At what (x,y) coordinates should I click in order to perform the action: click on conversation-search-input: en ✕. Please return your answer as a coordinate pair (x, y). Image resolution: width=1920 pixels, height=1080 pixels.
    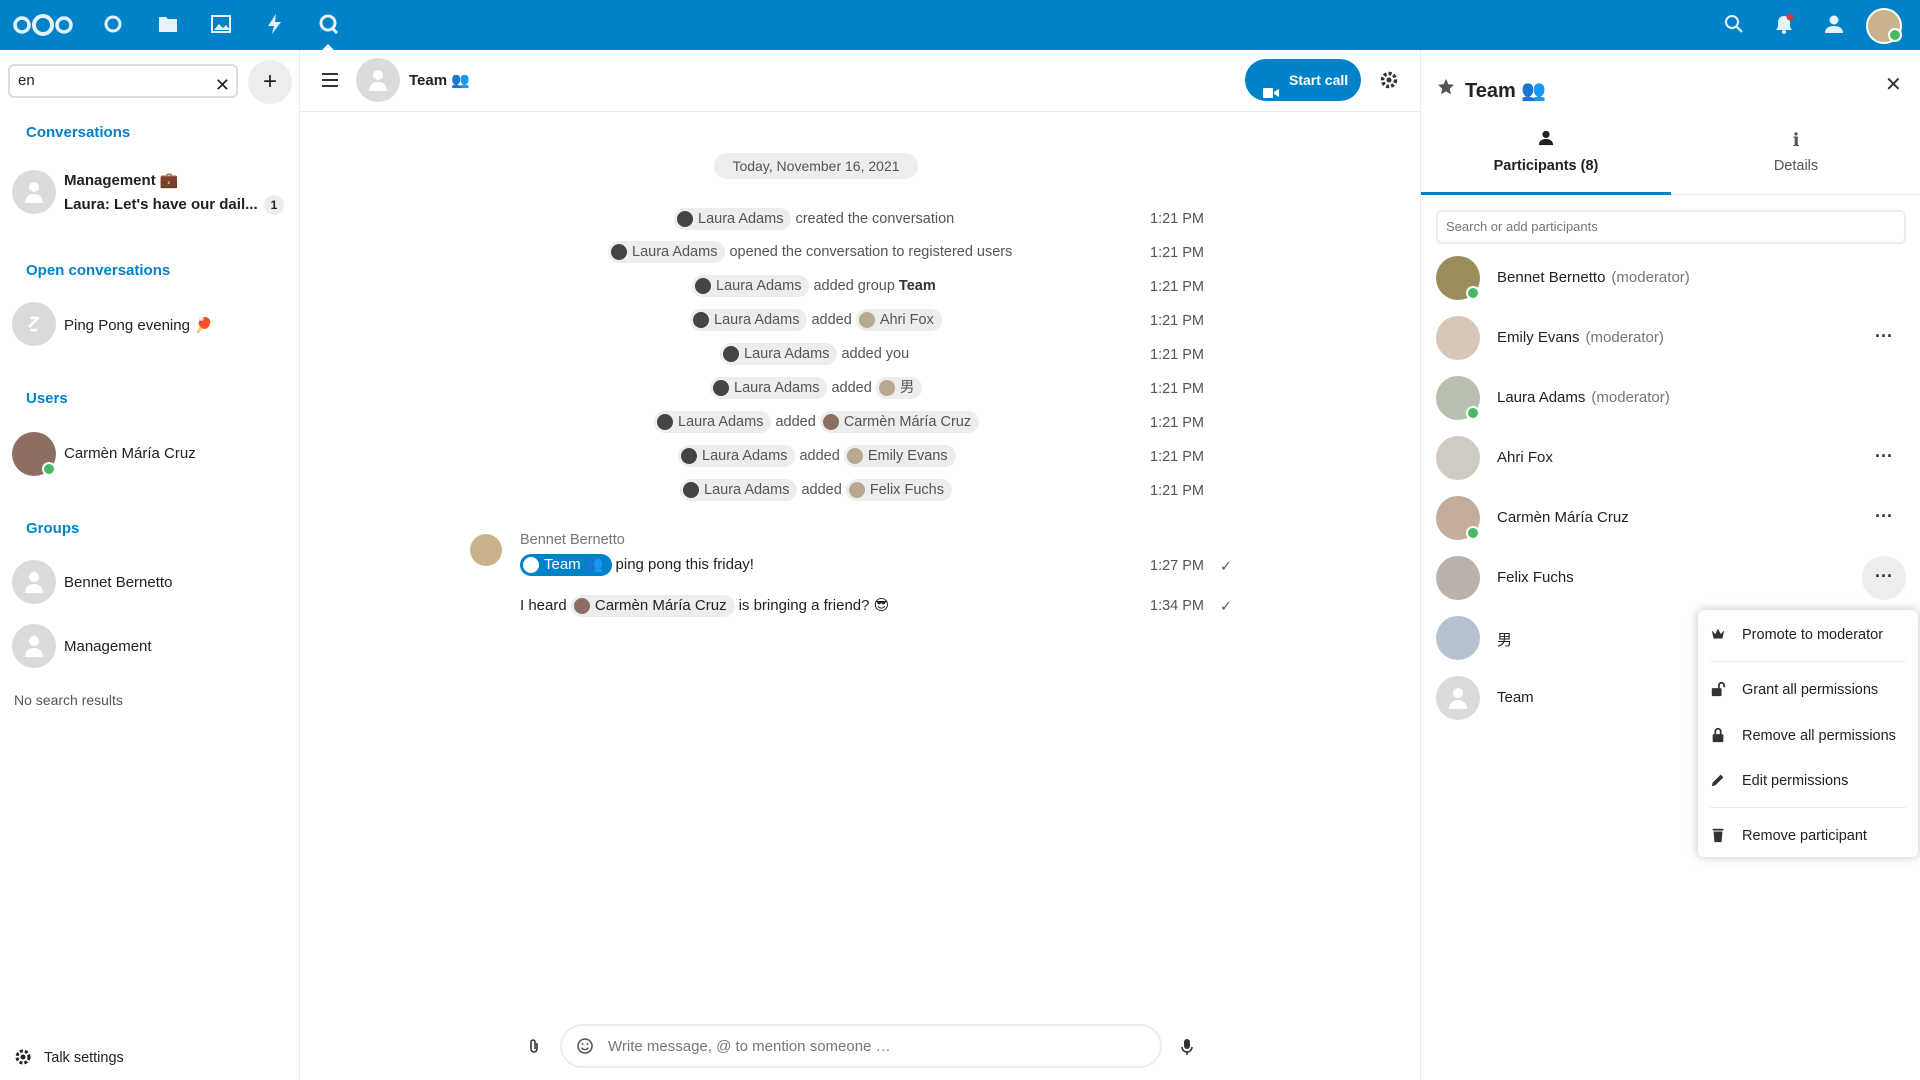
    Looking at the image, I should click on (123, 81).